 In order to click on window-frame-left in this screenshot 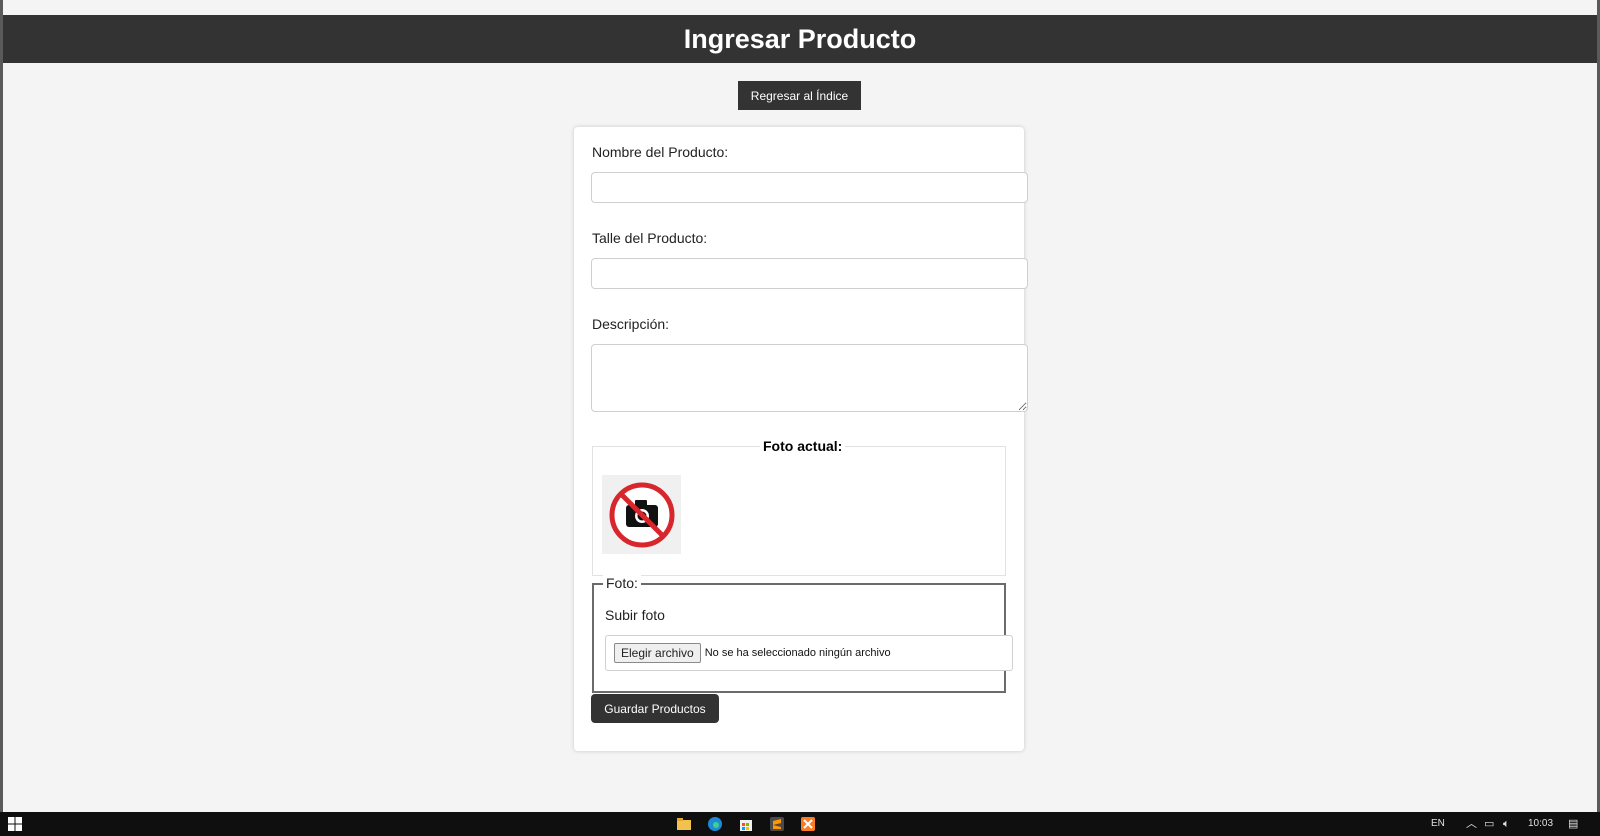, I will do `click(1, 406)`.